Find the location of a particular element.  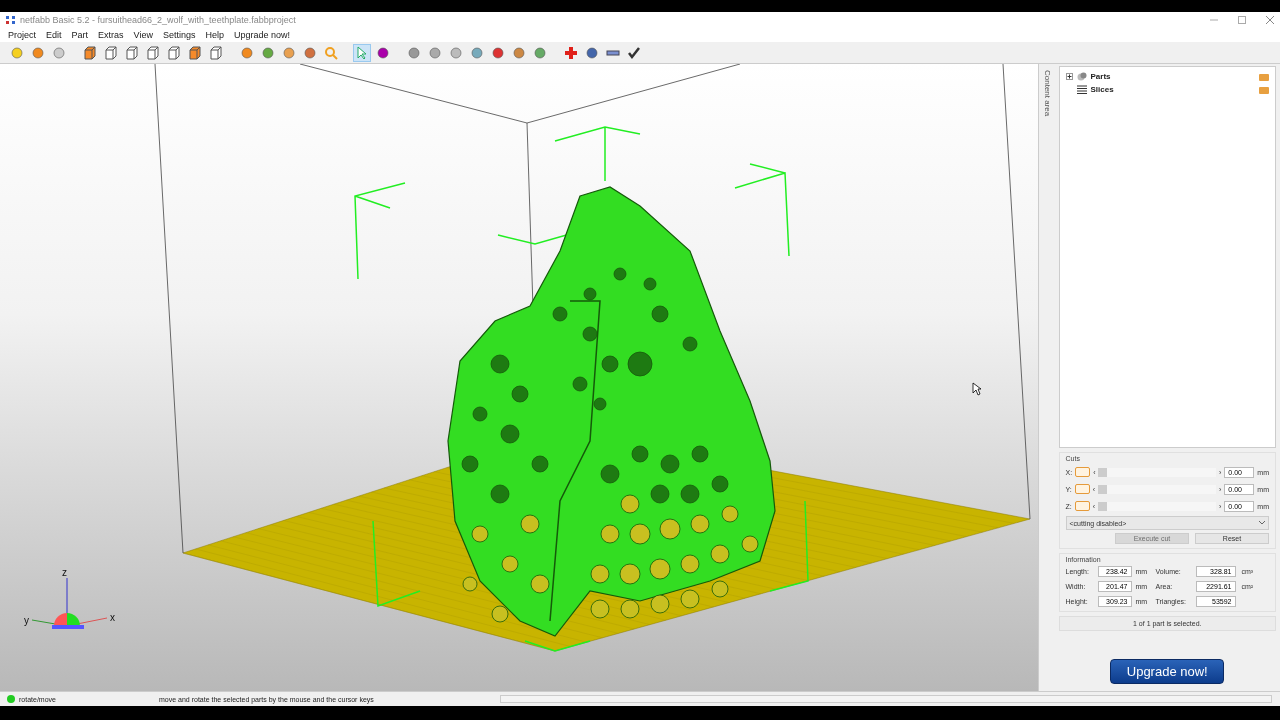

mouse-cursor-icon is located at coordinates (977, 389).